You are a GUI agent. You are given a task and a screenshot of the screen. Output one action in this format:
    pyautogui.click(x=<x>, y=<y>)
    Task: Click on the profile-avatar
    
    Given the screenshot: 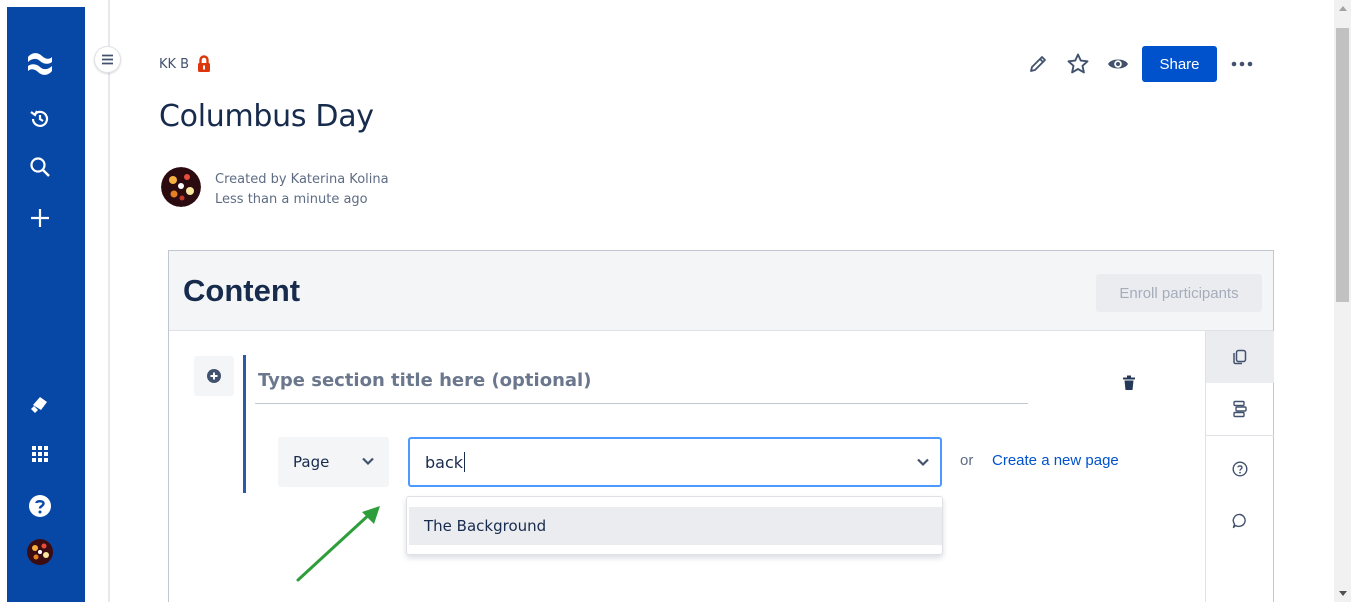 What is the action you would take?
    pyautogui.click(x=40, y=552)
    